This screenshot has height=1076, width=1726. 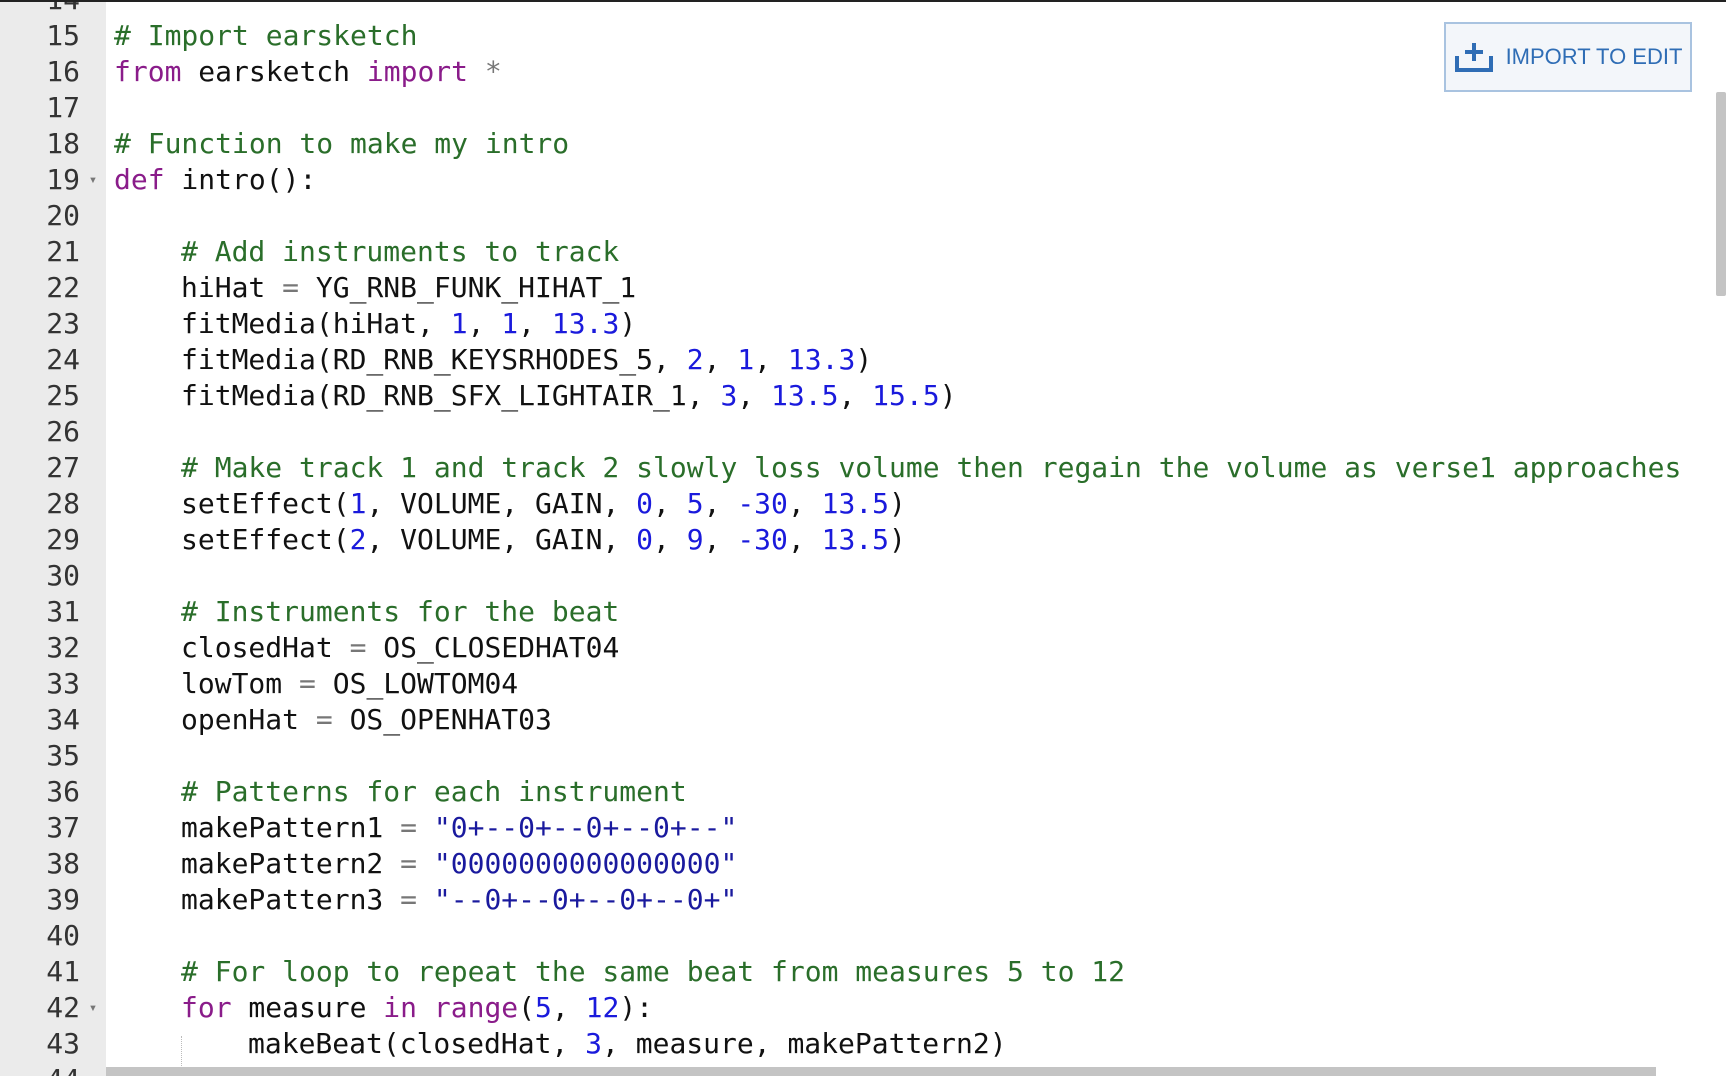 What do you see at coordinates (762, 539) in the screenshot?
I see `code-token-number: -30` at bounding box center [762, 539].